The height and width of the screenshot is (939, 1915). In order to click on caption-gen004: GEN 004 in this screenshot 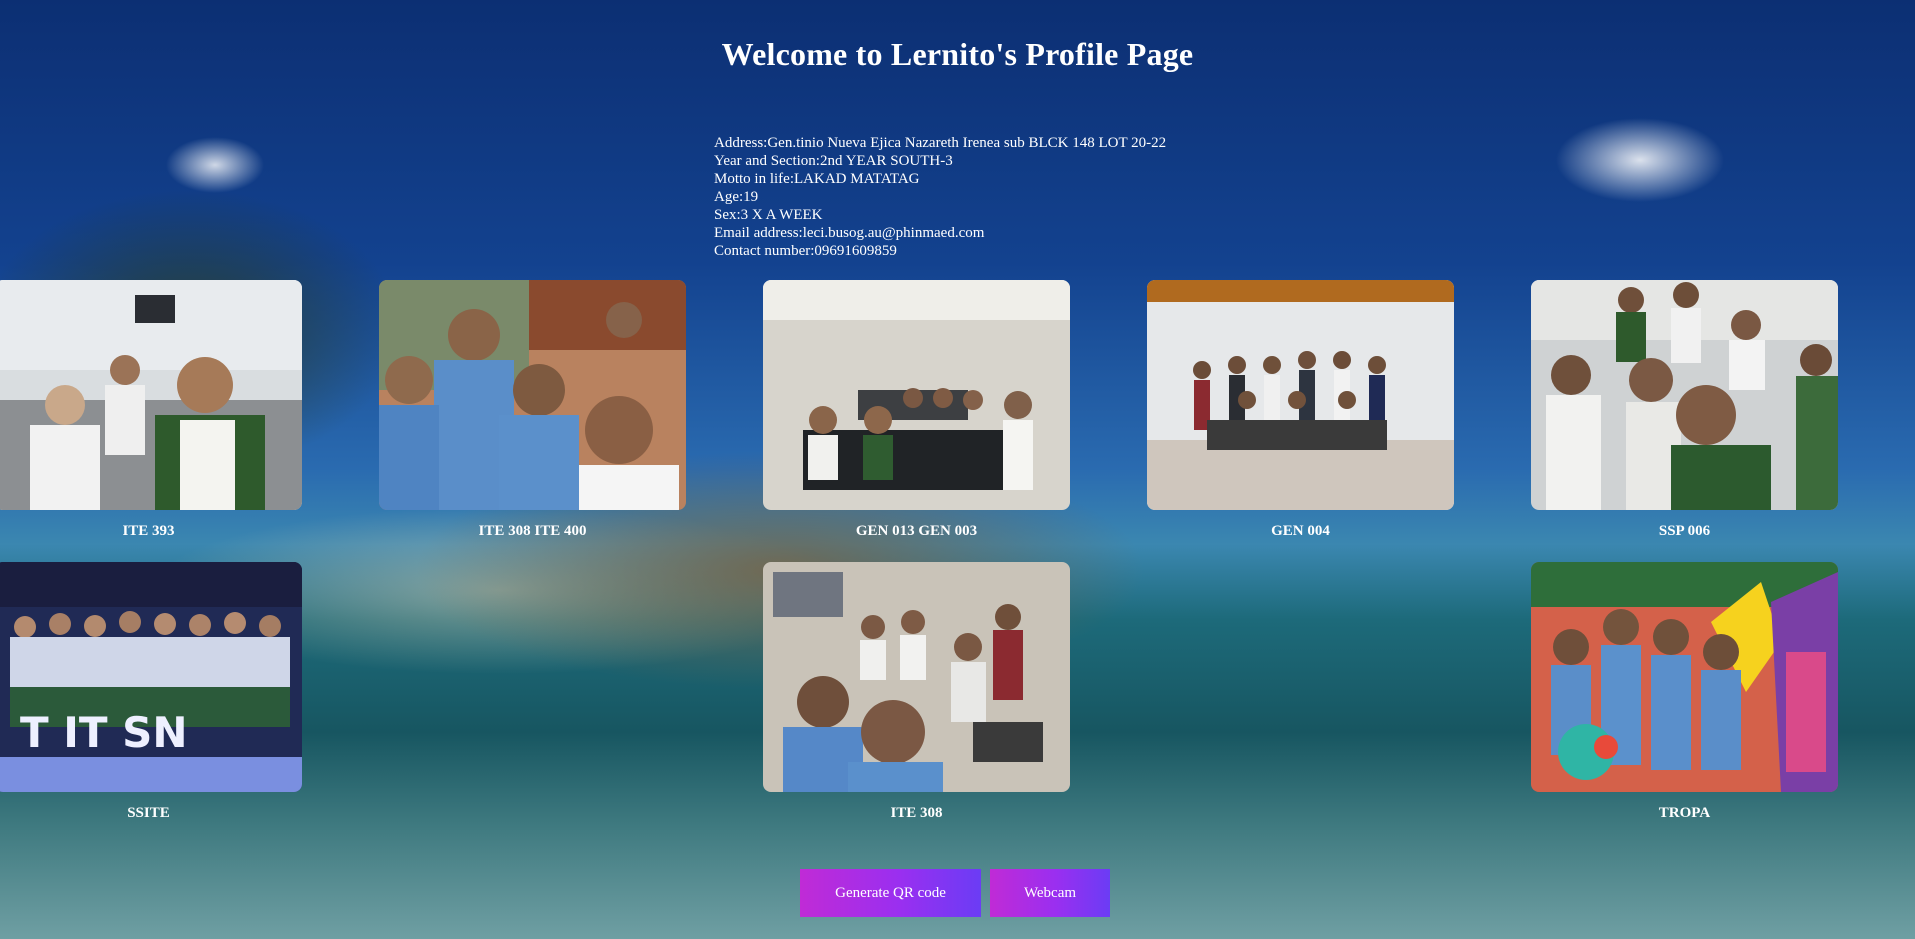, I will do `click(1300, 531)`.